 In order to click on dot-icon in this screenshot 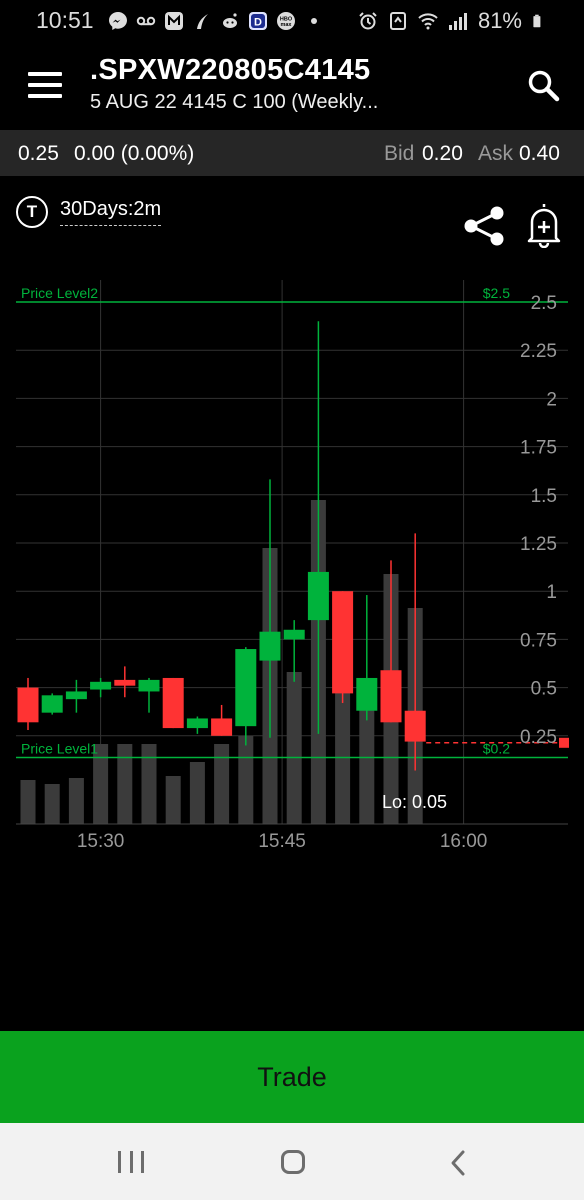, I will do `click(314, 21)`.